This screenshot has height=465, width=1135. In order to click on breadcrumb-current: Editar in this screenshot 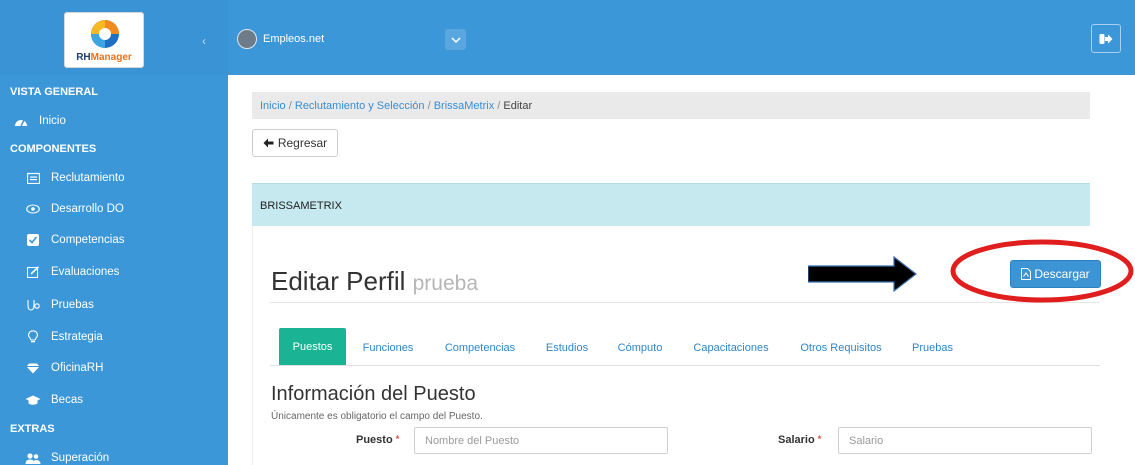, I will do `click(518, 106)`.